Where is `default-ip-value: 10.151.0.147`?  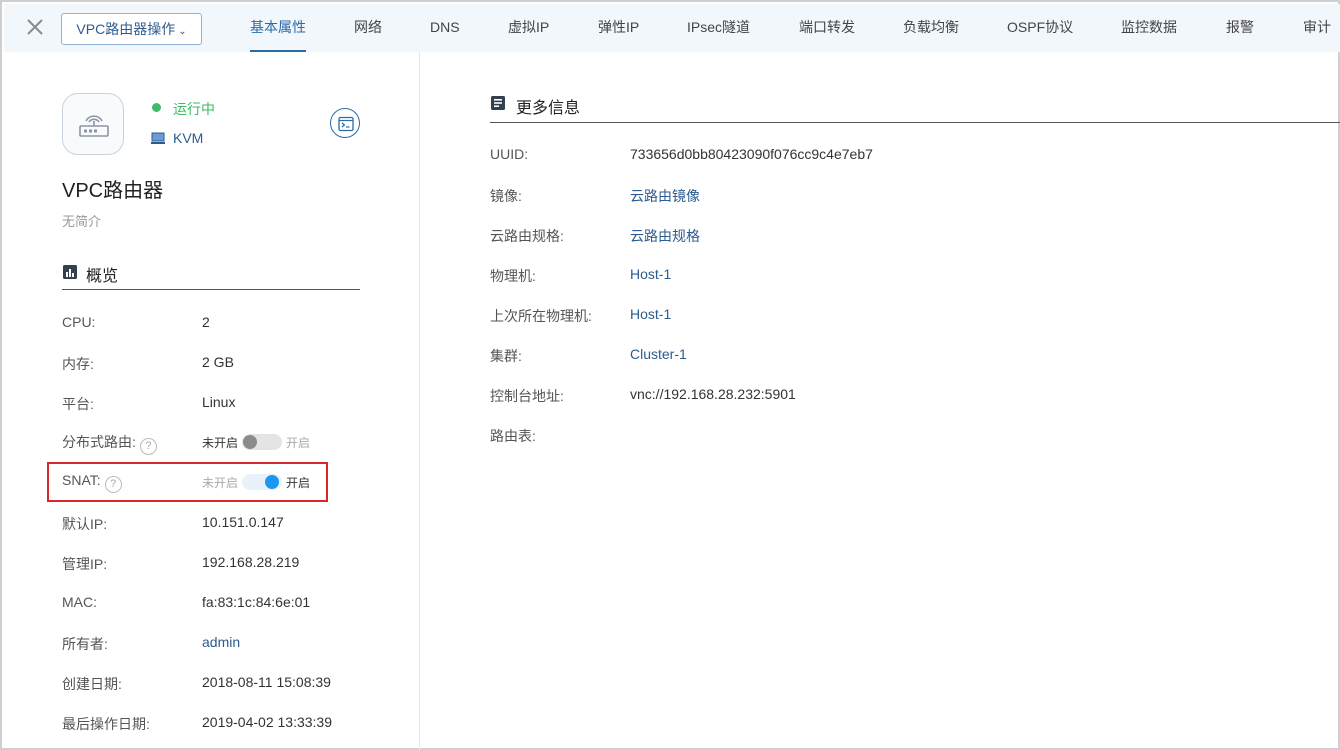
default-ip-value: 10.151.0.147 is located at coordinates (243, 522).